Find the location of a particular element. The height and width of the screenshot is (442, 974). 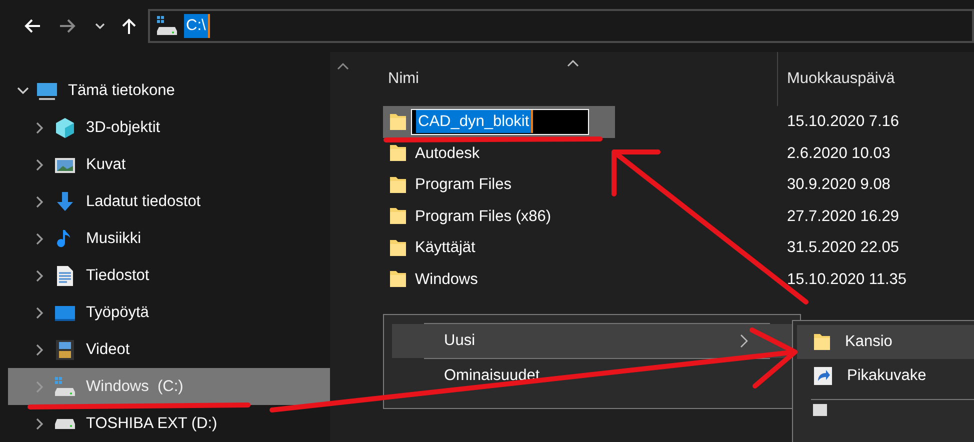

sidebar-item: Videot is located at coordinates (169, 349).